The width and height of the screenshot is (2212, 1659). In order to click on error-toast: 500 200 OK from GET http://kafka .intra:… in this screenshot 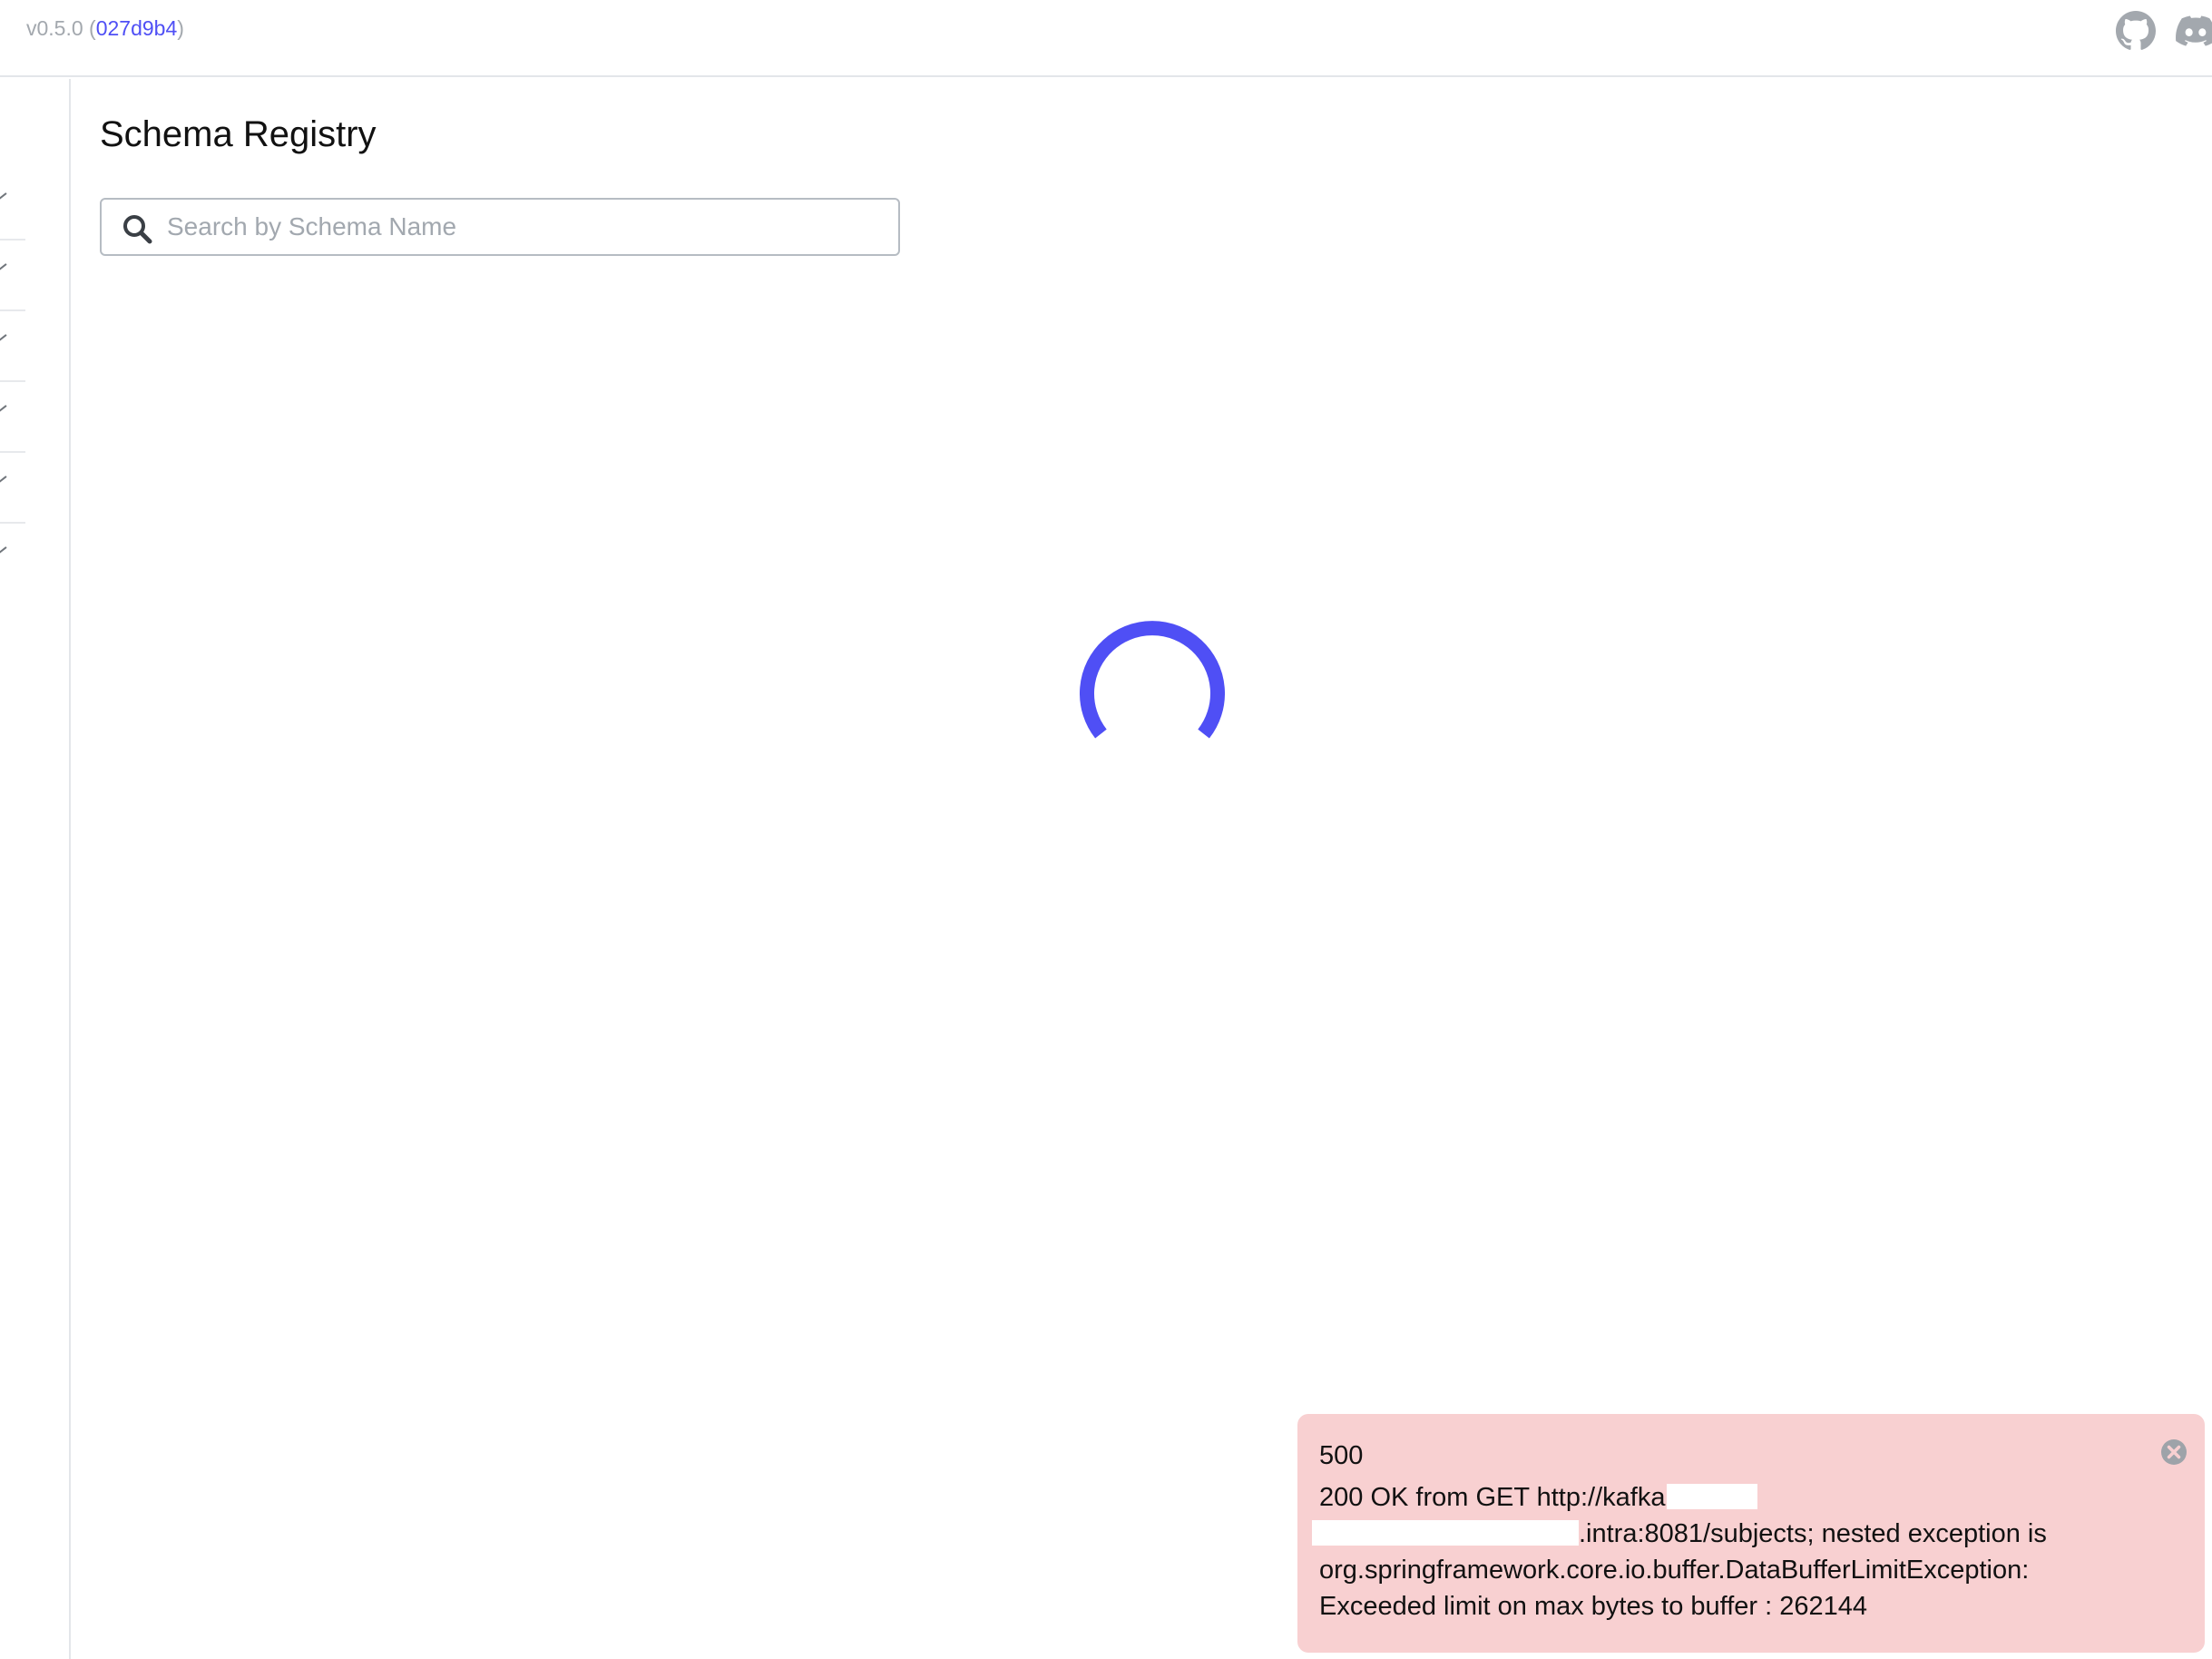, I will do `click(1751, 1533)`.